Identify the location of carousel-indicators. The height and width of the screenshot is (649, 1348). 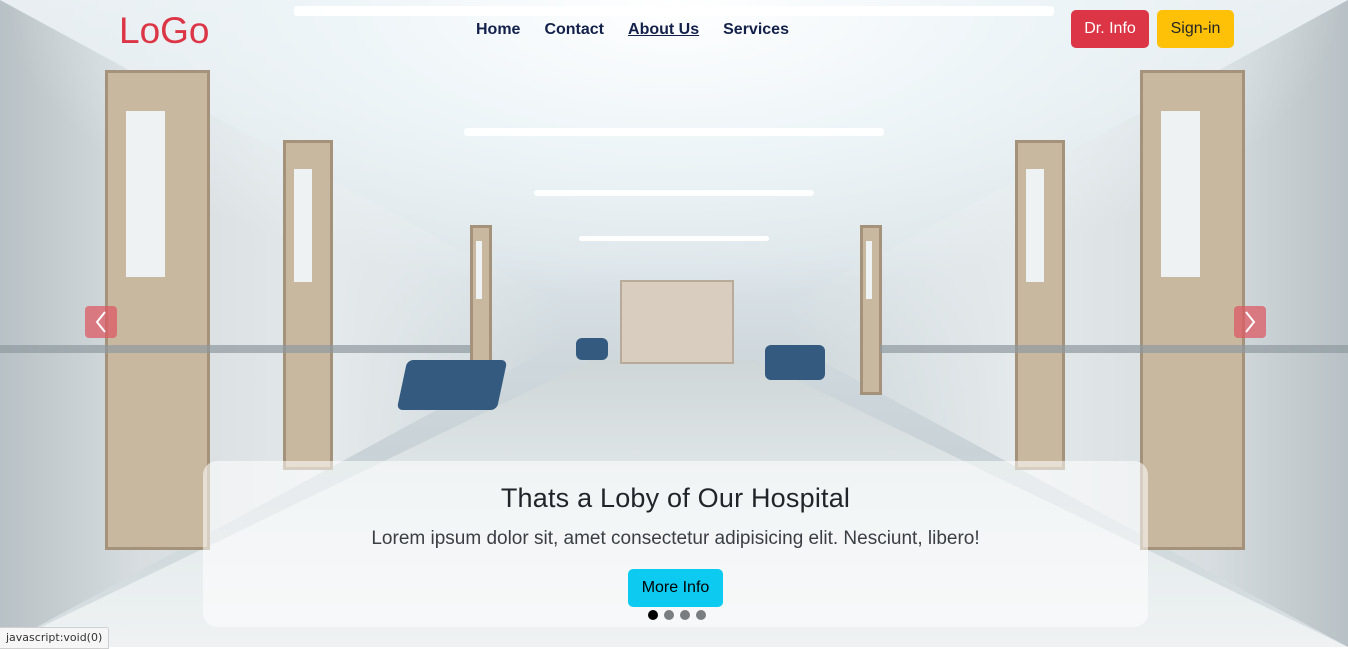
(677, 615).